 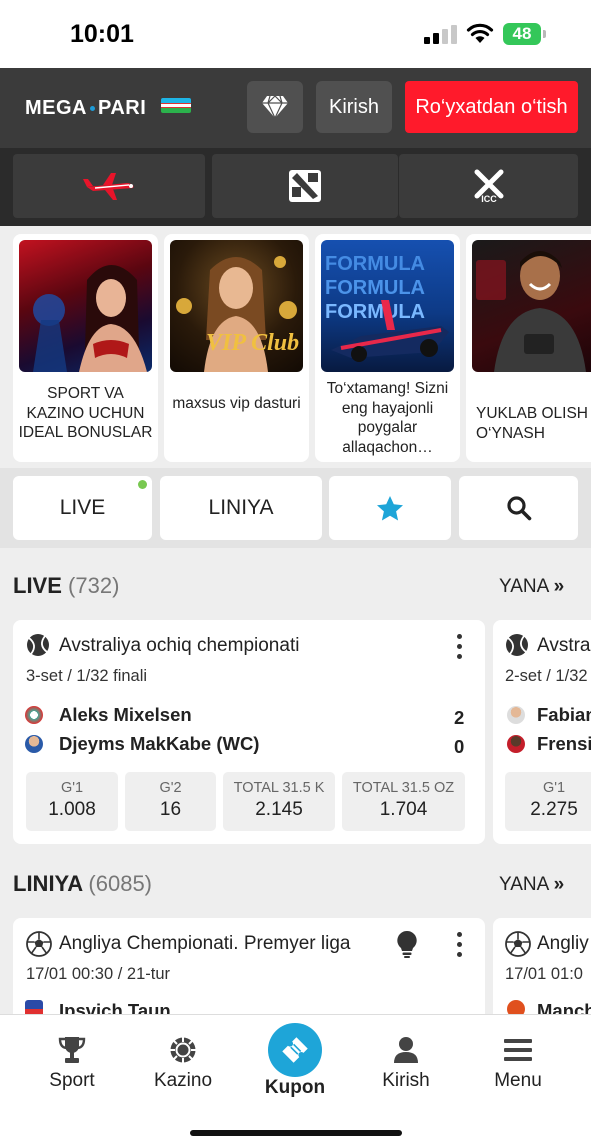 What do you see at coordinates (252, 343) in the screenshot?
I see `vip-club-logo-text: VIP Club` at bounding box center [252, 343].